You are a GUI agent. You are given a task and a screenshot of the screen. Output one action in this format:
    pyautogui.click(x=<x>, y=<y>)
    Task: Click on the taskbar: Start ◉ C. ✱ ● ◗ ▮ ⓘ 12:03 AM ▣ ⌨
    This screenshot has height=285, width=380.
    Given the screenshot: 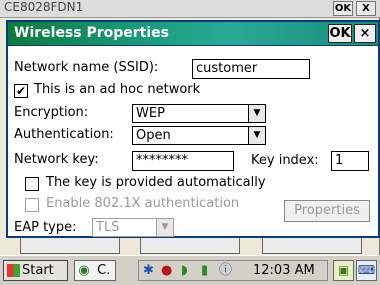 What is the action you would take?
    pyautogui.click(x=190, y=270)
    